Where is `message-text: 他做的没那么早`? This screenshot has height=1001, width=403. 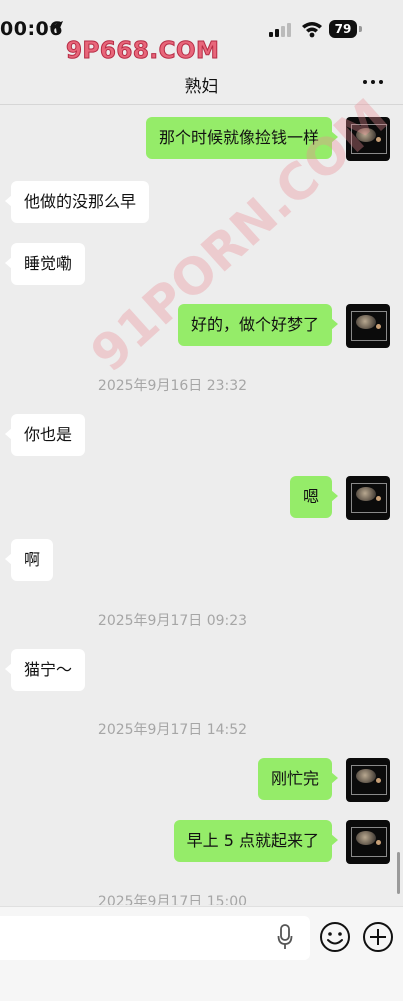
message-text: 他做的没那么早 is located at coordinates (80, 201).